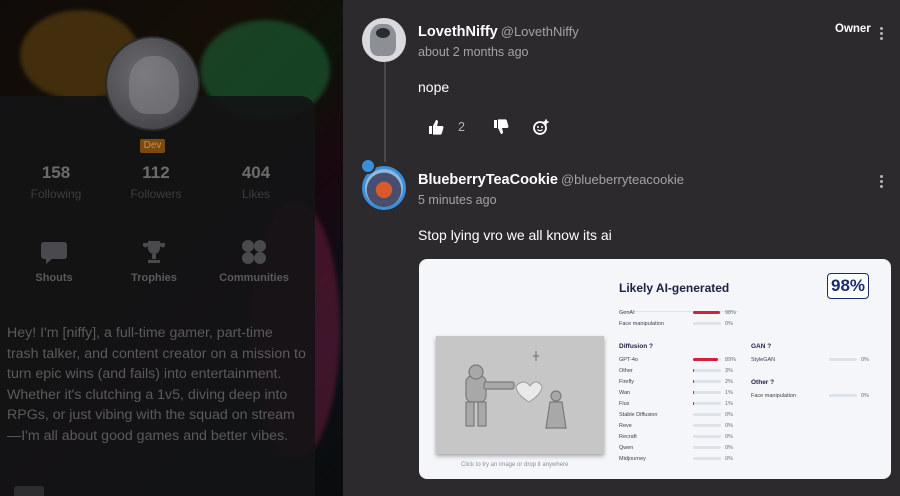  Describe the element at coordinates (154, 278) in the screenshot. I see `tile-label: Trophies` at that location.